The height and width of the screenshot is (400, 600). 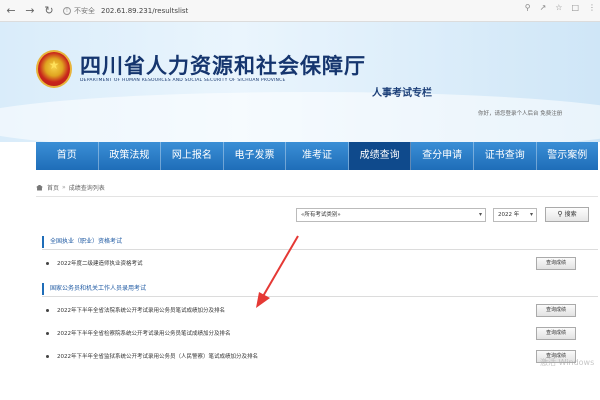 I want to click on site-title: 四川省人力资源和社会保障厅, so click(x=223, y=65).